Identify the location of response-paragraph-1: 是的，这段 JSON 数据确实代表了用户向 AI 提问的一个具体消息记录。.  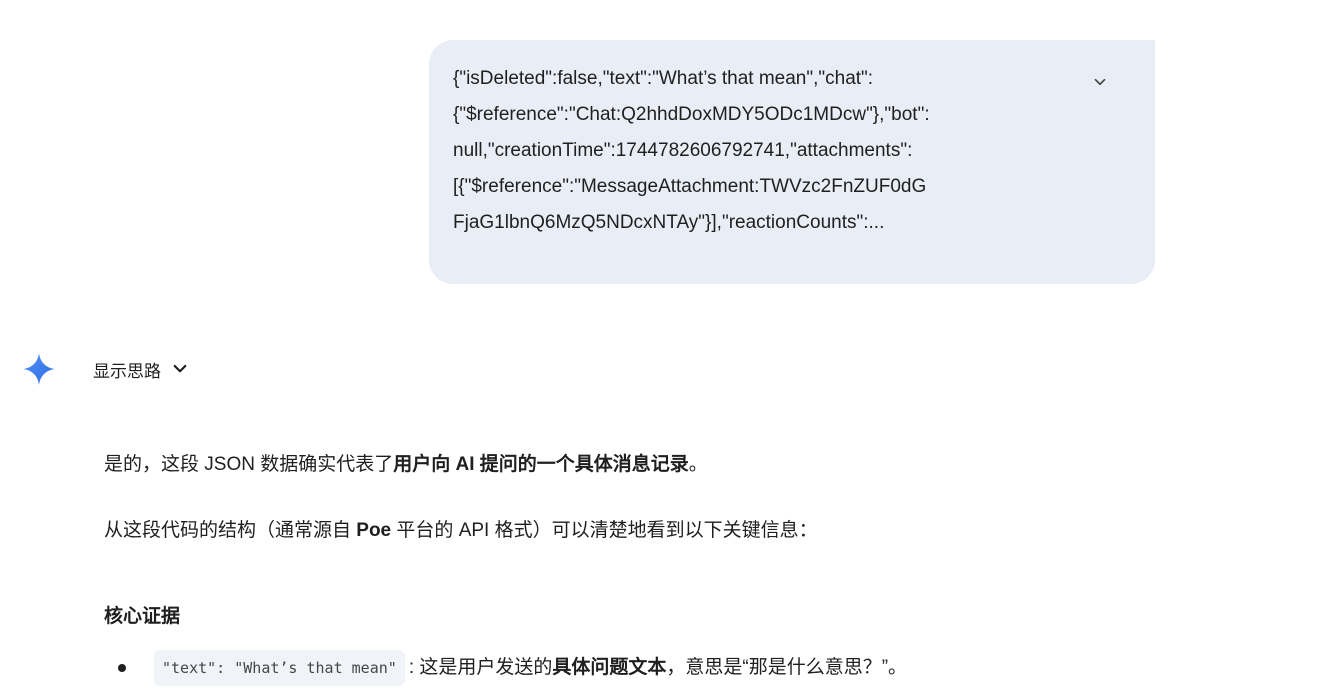
(406, 464).